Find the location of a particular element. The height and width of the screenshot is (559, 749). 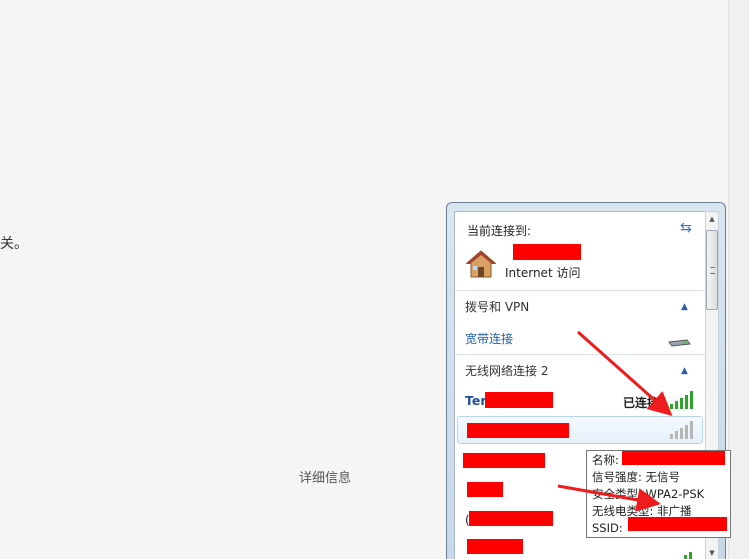

modem-icon is located at coordinates (679, 343).